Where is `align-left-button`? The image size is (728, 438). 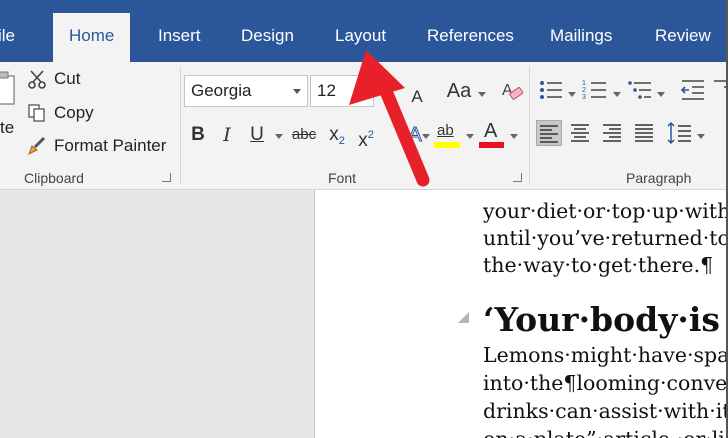
align-left-button is located at coordinates (549, 133).